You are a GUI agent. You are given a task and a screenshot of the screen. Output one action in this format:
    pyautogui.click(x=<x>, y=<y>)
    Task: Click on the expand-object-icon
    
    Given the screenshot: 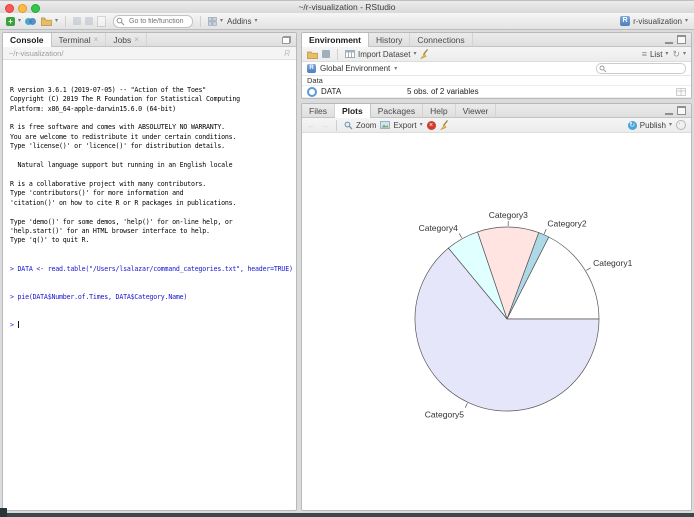 What is the action you would take?
    pyautogui.click(x=312, y=91)
    